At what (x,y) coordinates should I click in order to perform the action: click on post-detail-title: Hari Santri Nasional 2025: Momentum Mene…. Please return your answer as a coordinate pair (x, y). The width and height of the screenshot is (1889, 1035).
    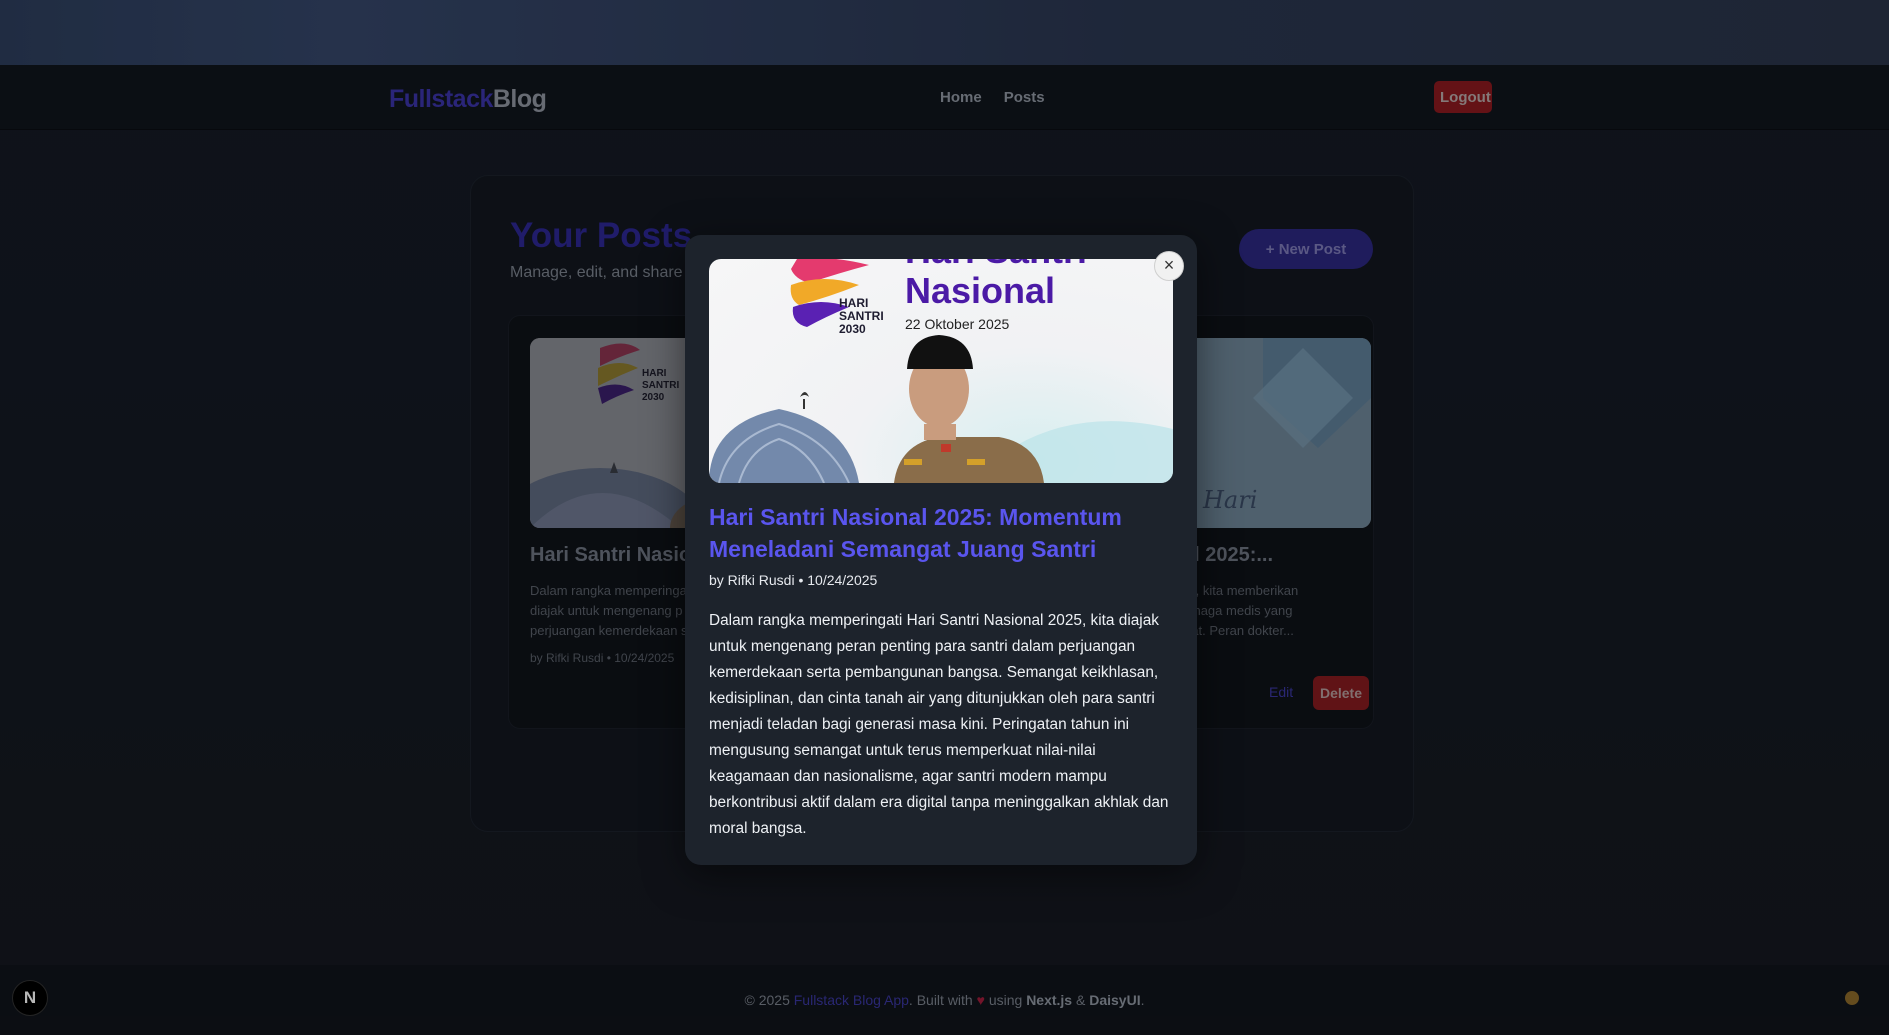
    Looking at the image, I should click on (915, 533).